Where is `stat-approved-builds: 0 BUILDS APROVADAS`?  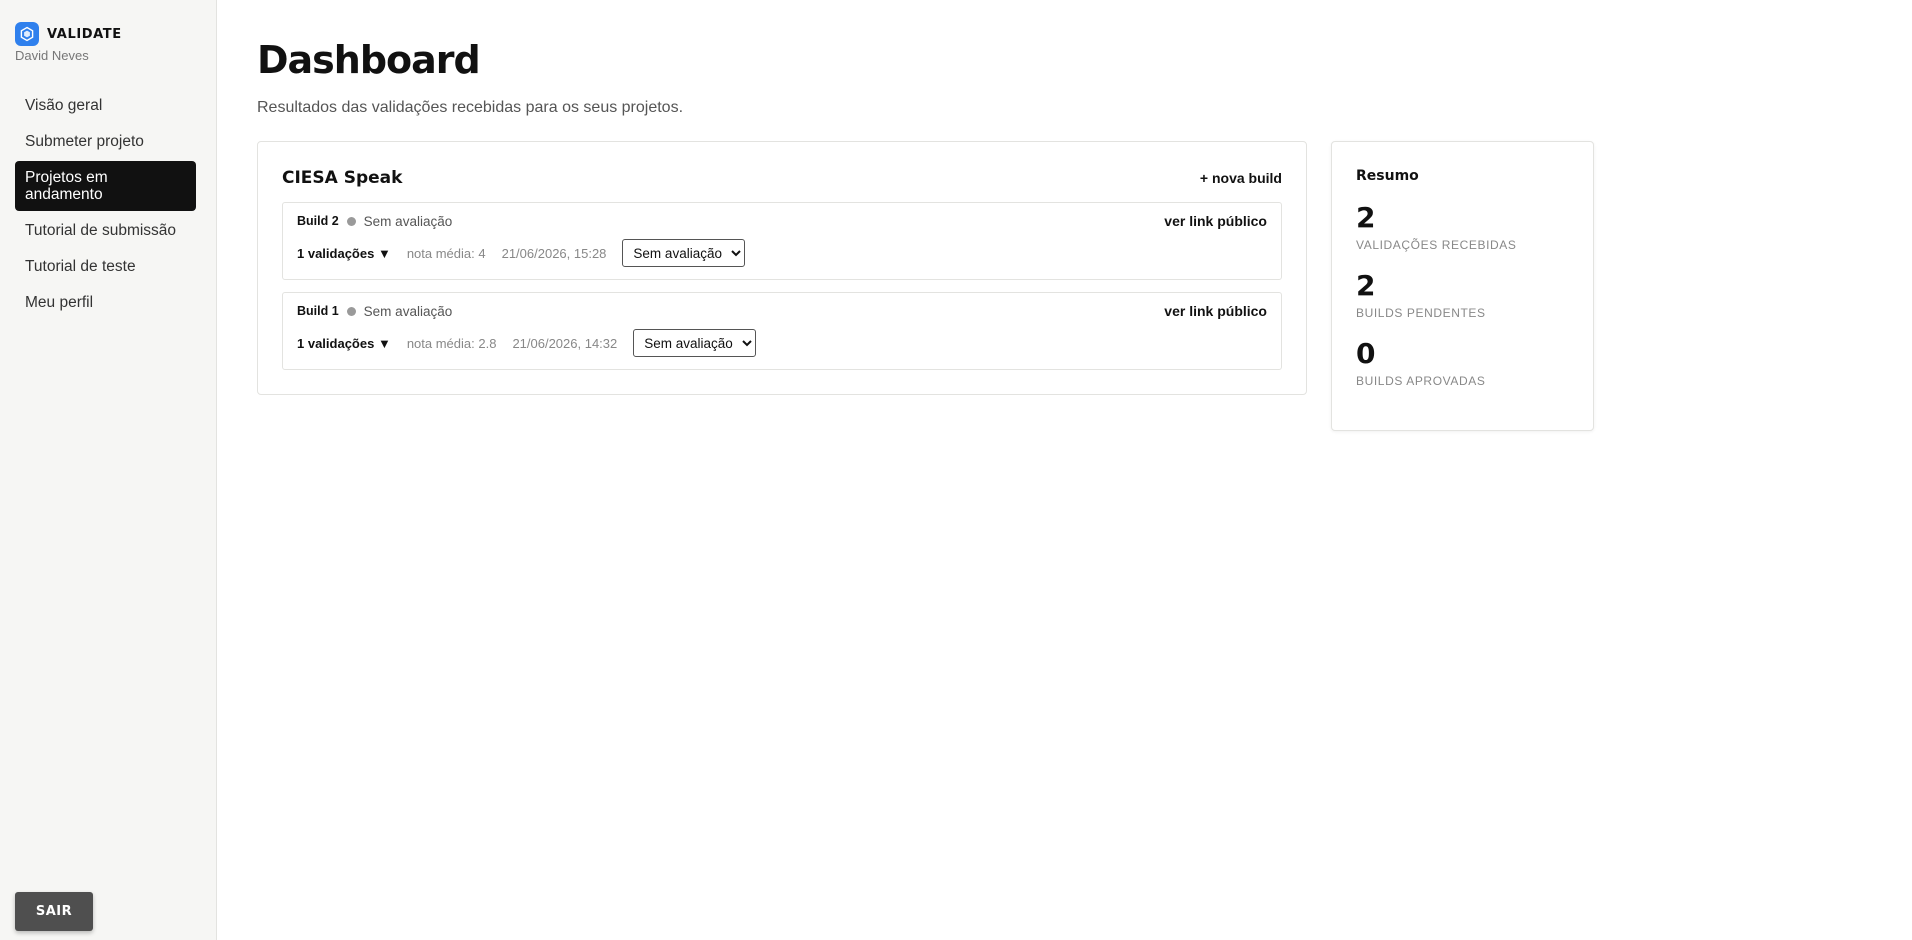
stat-approved-builds: 0 BUILDS APROVADAS is located at coordinates (1462, 363).